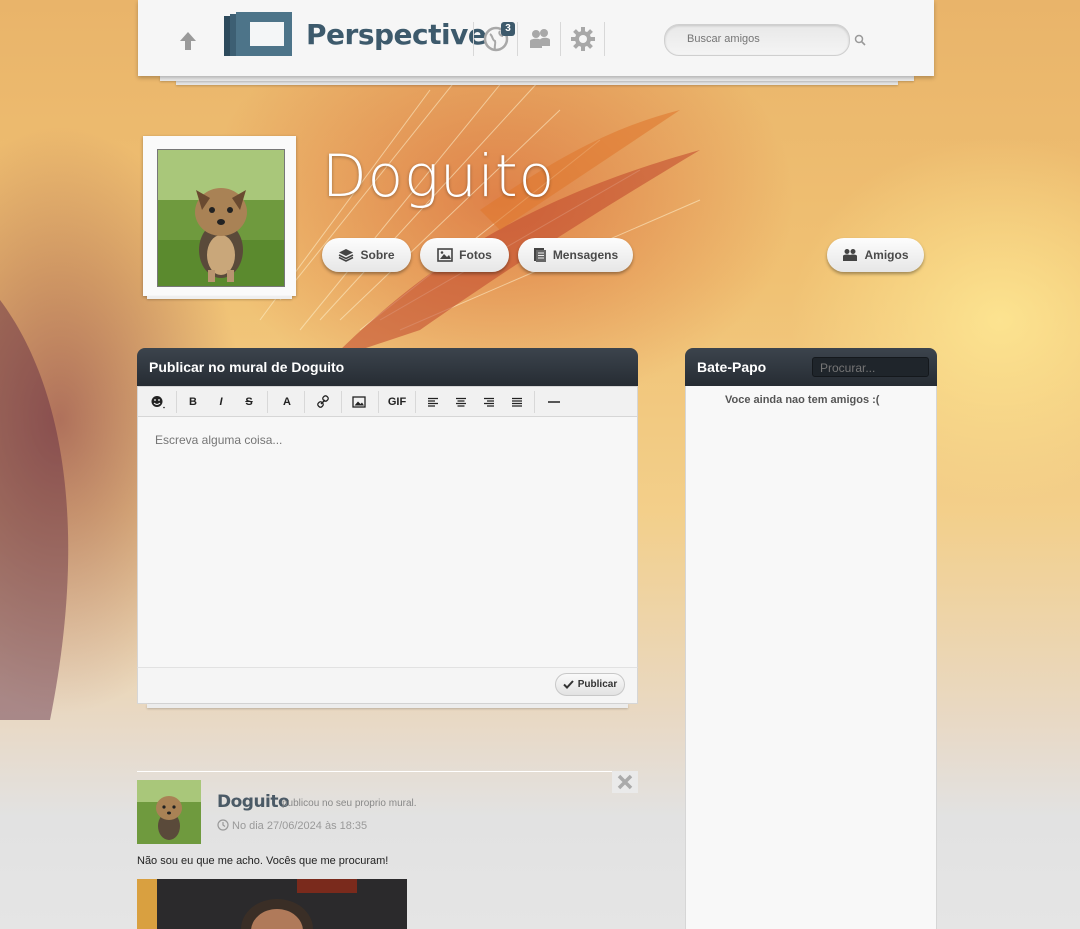  I want to click on font-color-button: A, so click(287, 402).